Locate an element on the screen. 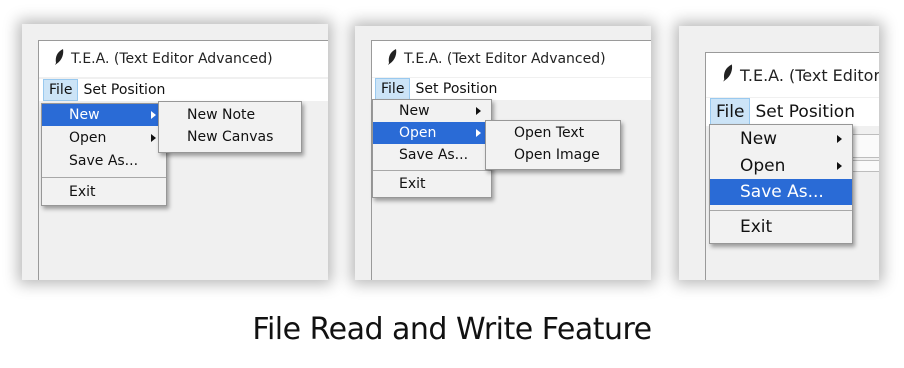 Image resolution: width=904 pixels, height=368 pixels. submenu-item-open-image: Open Image is located at coordinates (553, 155).